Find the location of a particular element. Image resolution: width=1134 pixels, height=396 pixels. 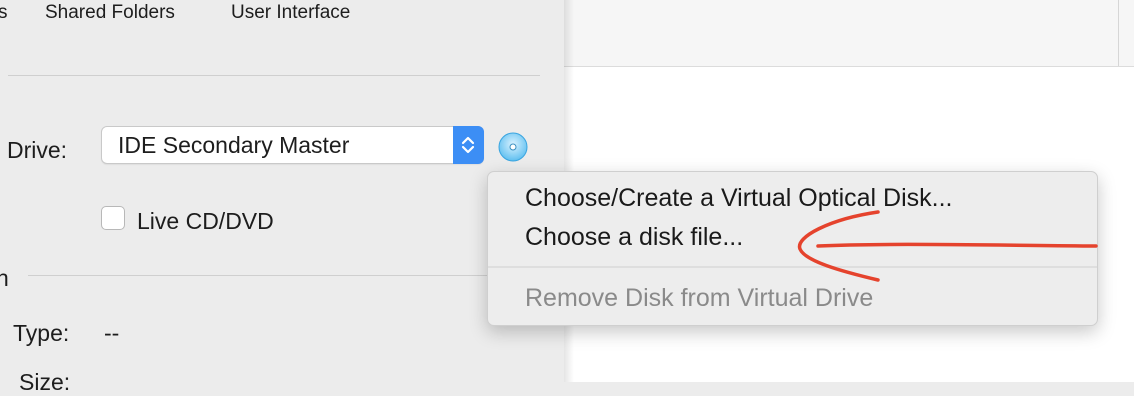

live-cd-checkbox is located at coordinates (113, 218).